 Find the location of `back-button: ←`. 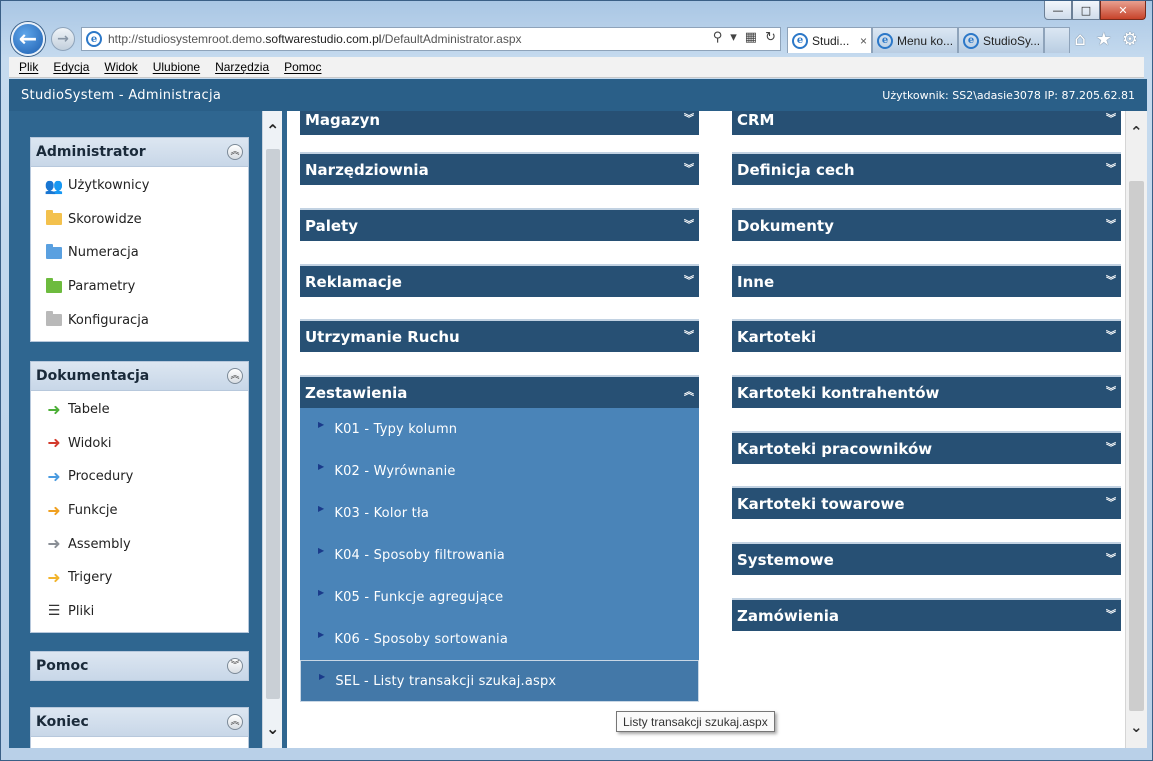

back-button: ← is located at coordinates (28, 39).